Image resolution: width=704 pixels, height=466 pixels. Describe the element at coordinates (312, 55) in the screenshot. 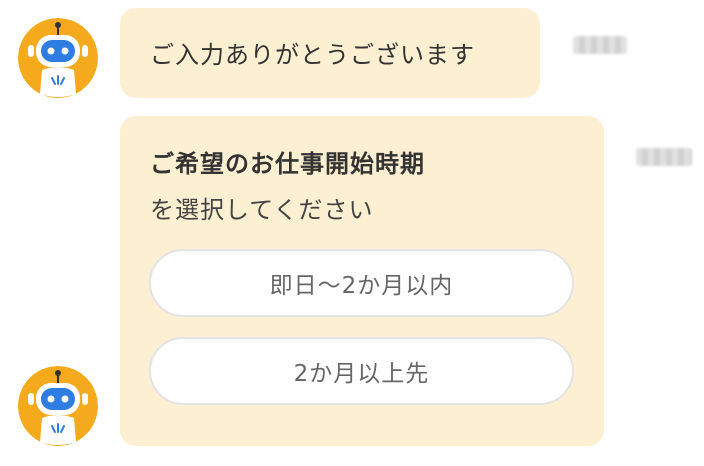

I see `message-text: ご入力ありがとうございます` at that location.